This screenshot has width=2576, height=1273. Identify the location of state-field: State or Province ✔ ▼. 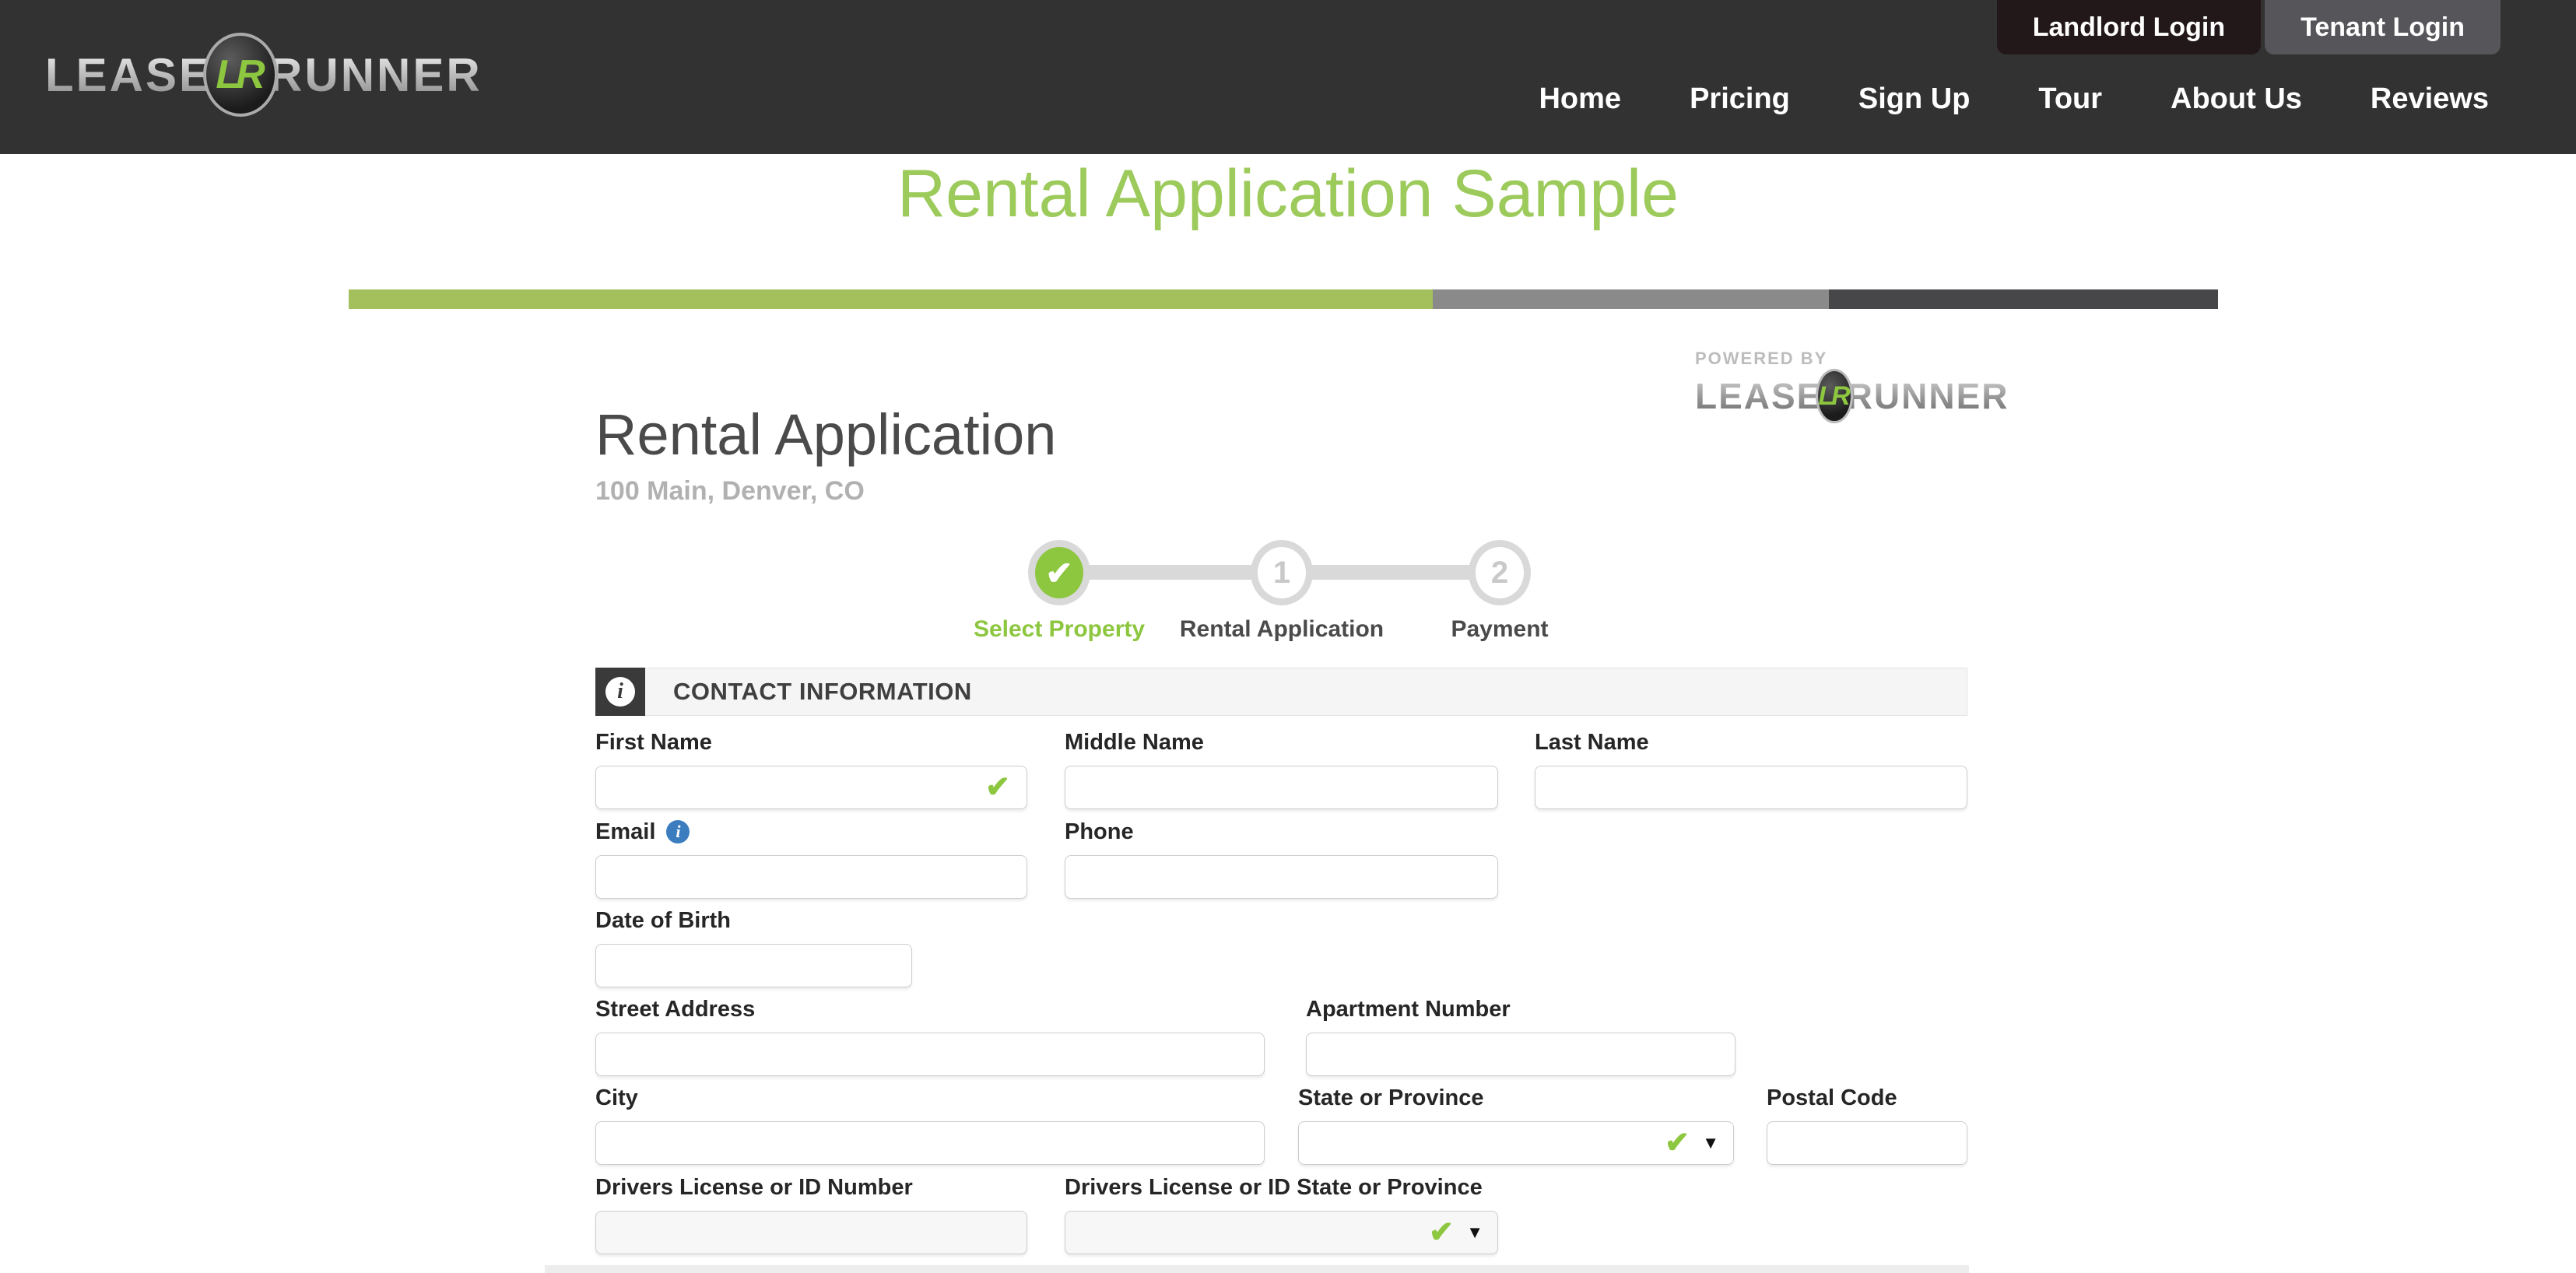
(1516, 1125).